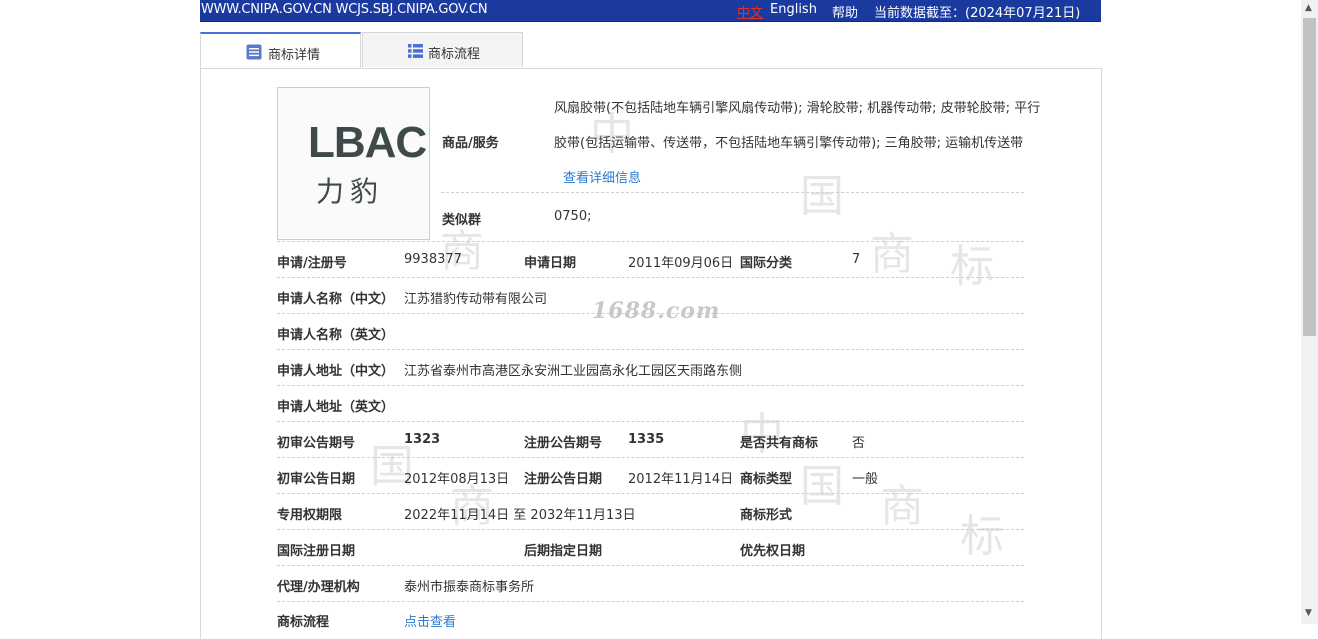  What do you see at coordinates (822, 486) in the screenshot?
I see `bg-watermark: 国` at bounding box center [822, 486].